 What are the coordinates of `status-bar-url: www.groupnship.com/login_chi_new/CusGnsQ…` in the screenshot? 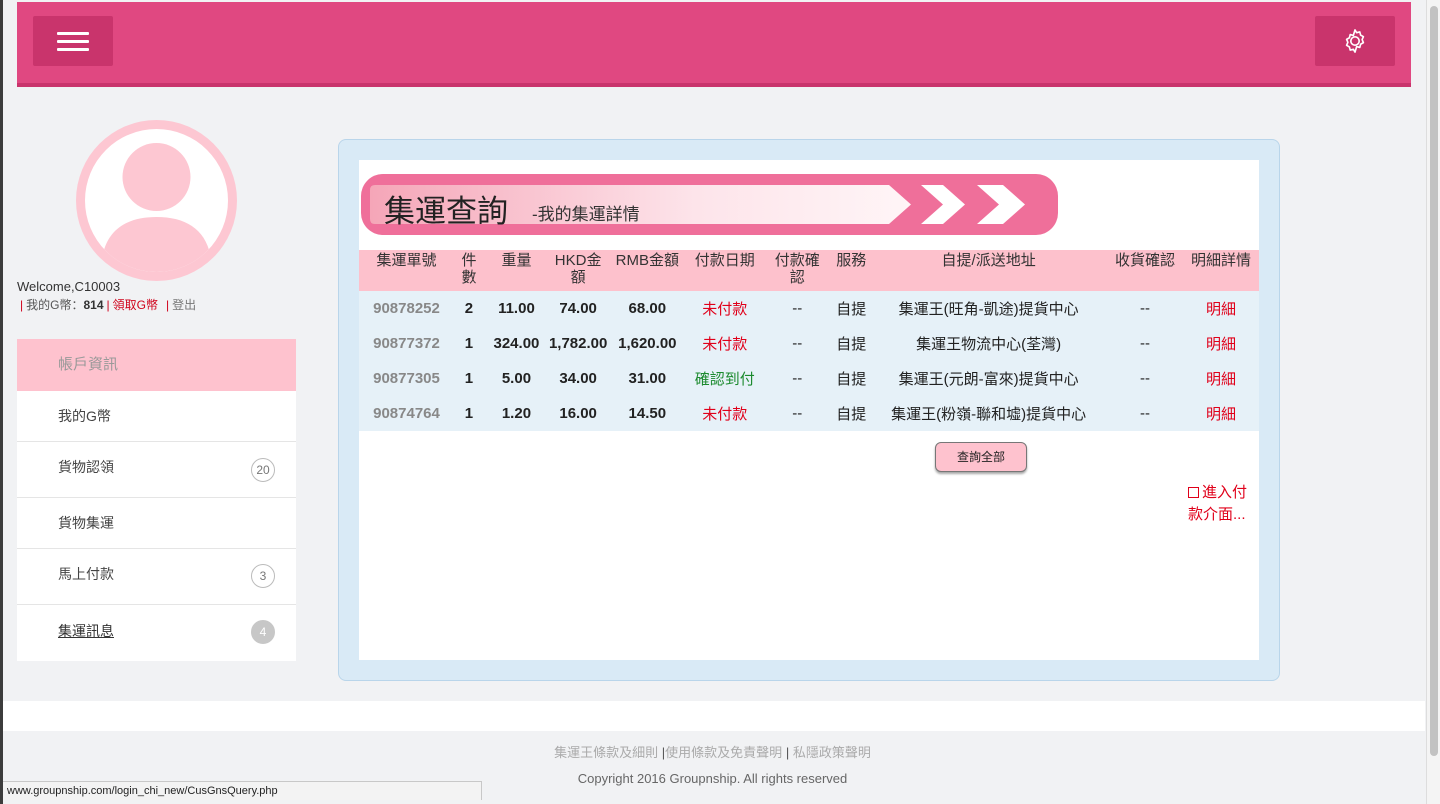 It's located at (242, 790).